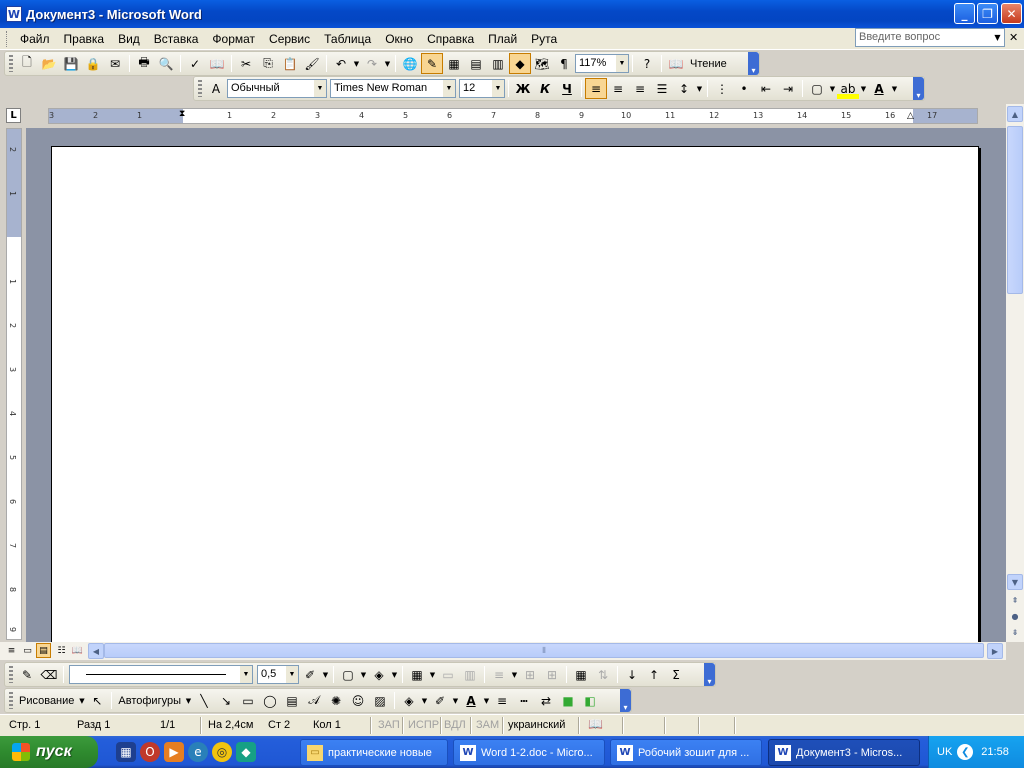 The image size is (1024, 768). What do you see at coordinates (150, 752) in the screenshot?
I see `opera-icon: O` at bounding box center [150, 752].